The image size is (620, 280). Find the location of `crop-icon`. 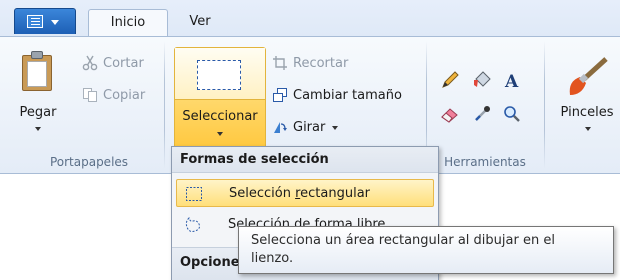

crop-icon is located at coordinates (280, 63).